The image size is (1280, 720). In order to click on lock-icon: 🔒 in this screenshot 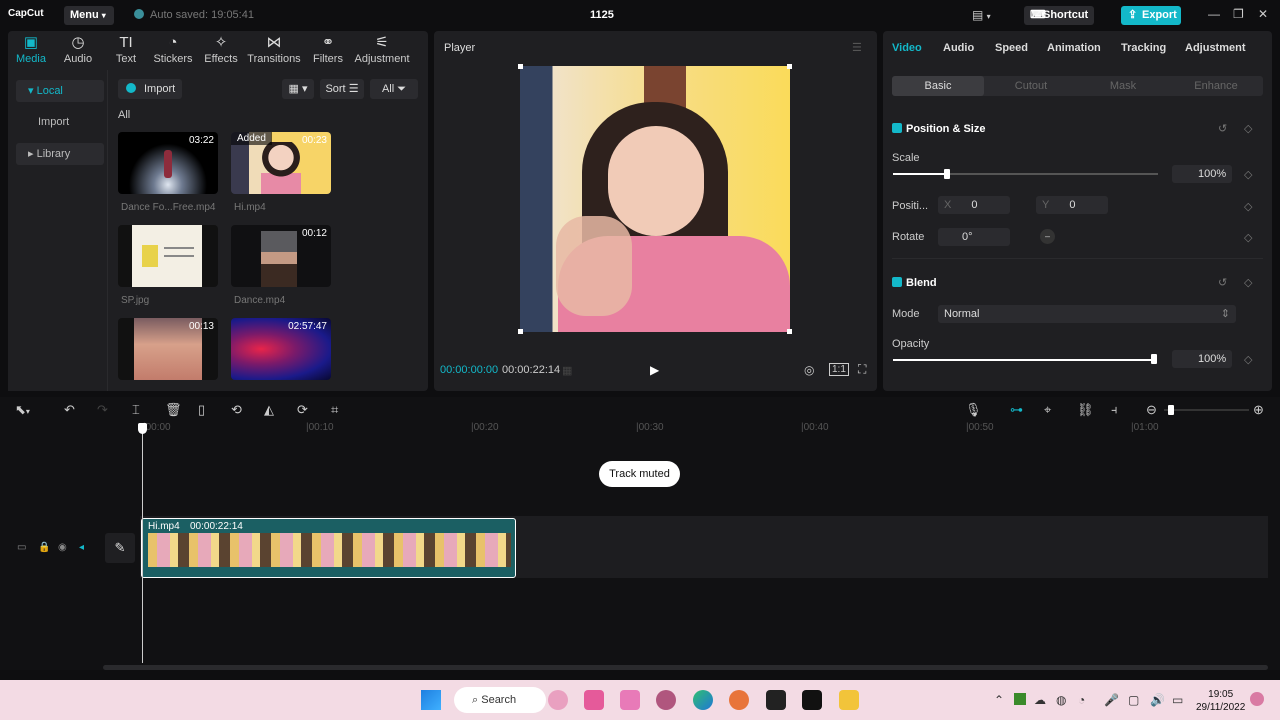, I will do `click(44, 547)`.